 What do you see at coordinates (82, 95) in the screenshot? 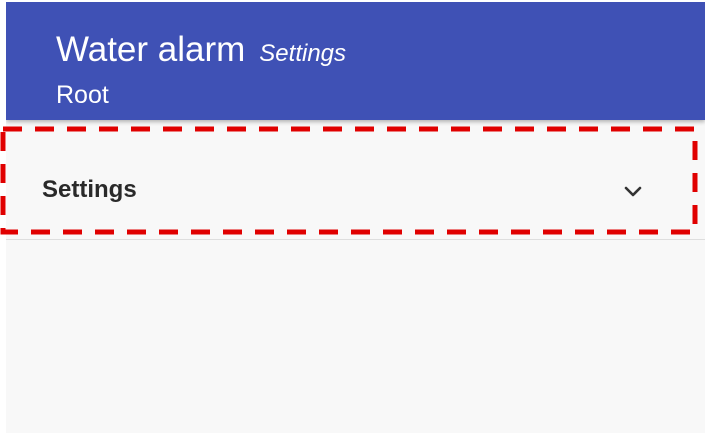
I see `breadcrumb: Root` at bounding box center [82, 95].